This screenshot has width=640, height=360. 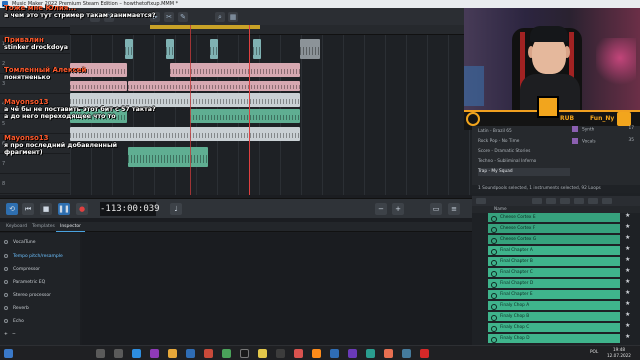 What do you see at coordinates (554, 262) in the screenshot?
I see `list-item: Final Chapter B` at bounding box center [554, 262].